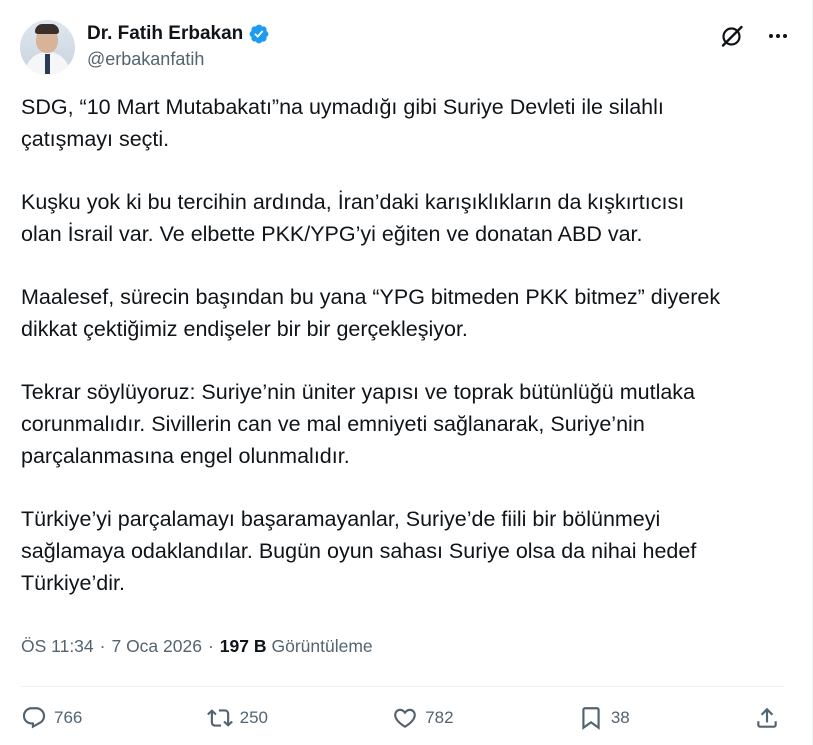  Describe the element at coordinates (405, 718) in the screenshot. I see `heart-icon` at that location.